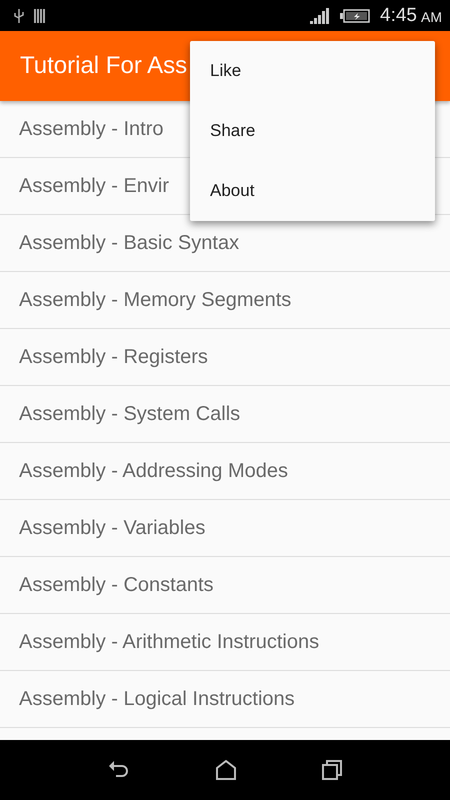  What do you see at coordinates (225, 528) in the screenshot?
I see `lesson-item: Assembly - Variables` at bounding box center [225, 528].